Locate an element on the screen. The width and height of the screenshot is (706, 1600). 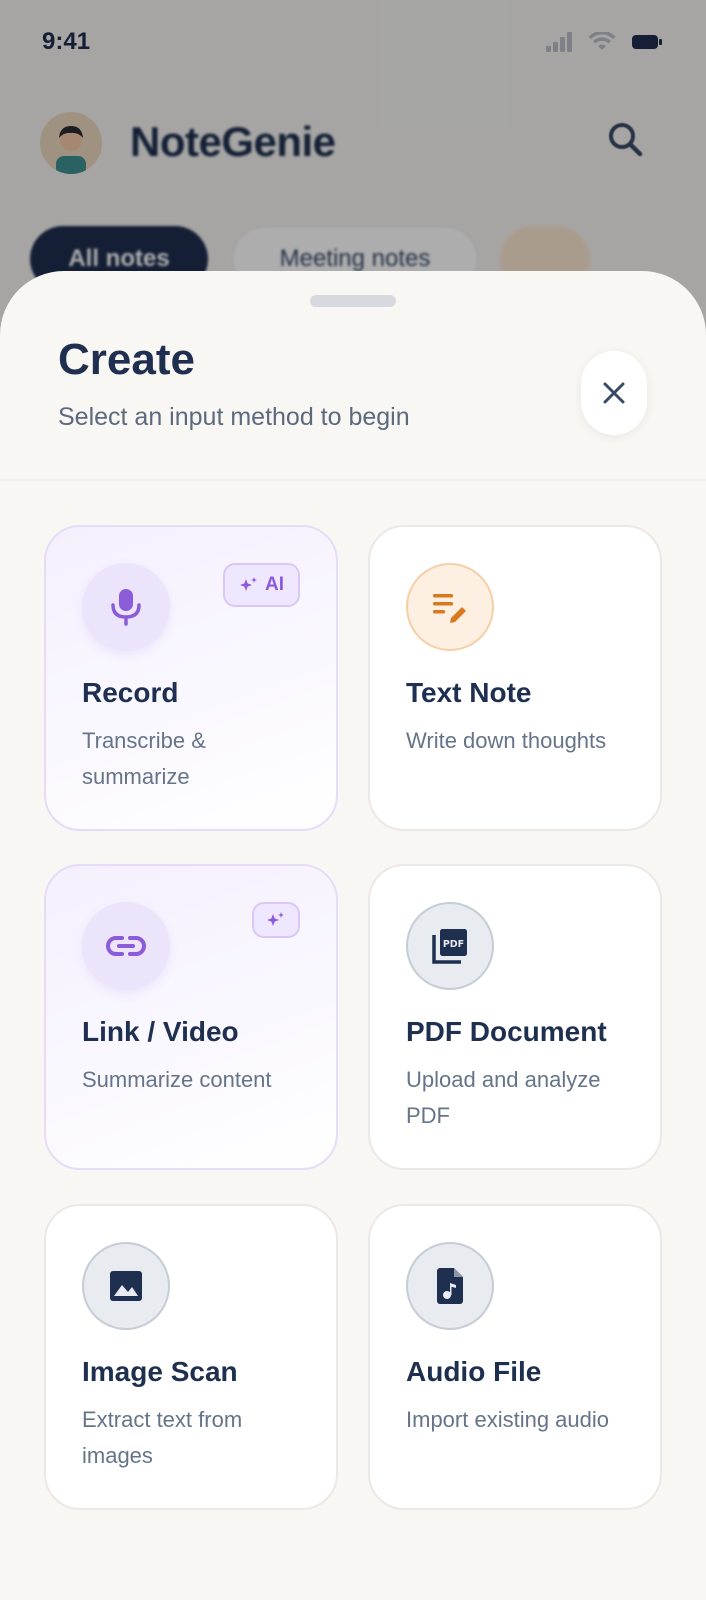
option-title: PDF Document is located at coordinates (506, 1031).